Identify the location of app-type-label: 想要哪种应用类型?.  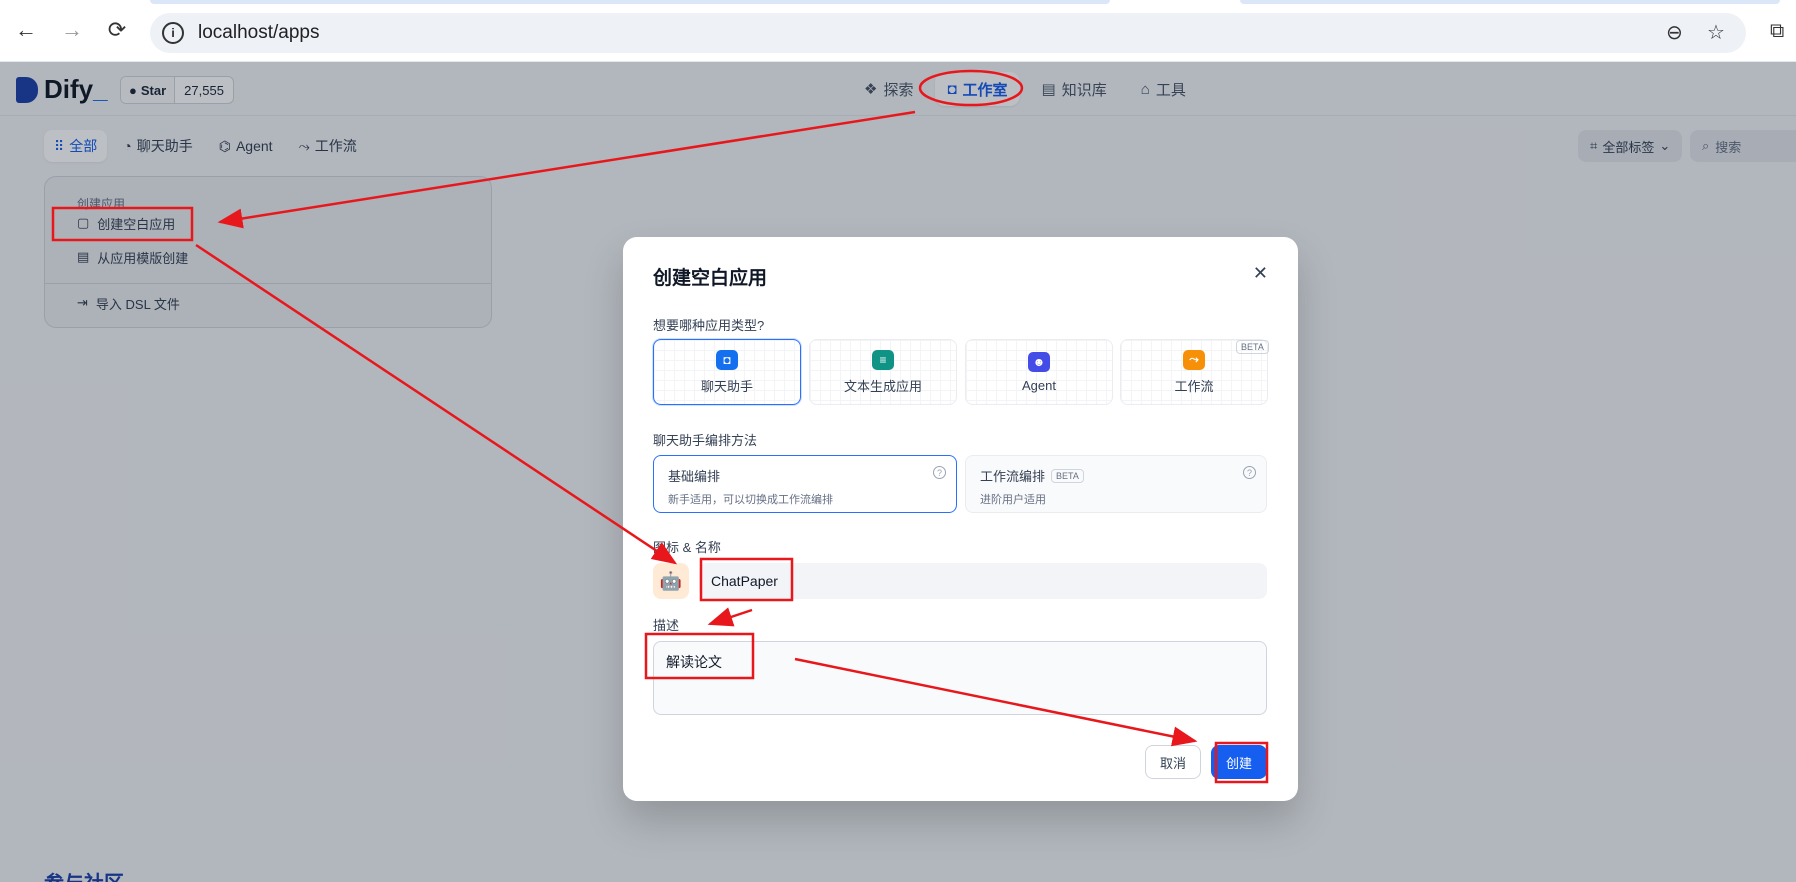
(709, 325).